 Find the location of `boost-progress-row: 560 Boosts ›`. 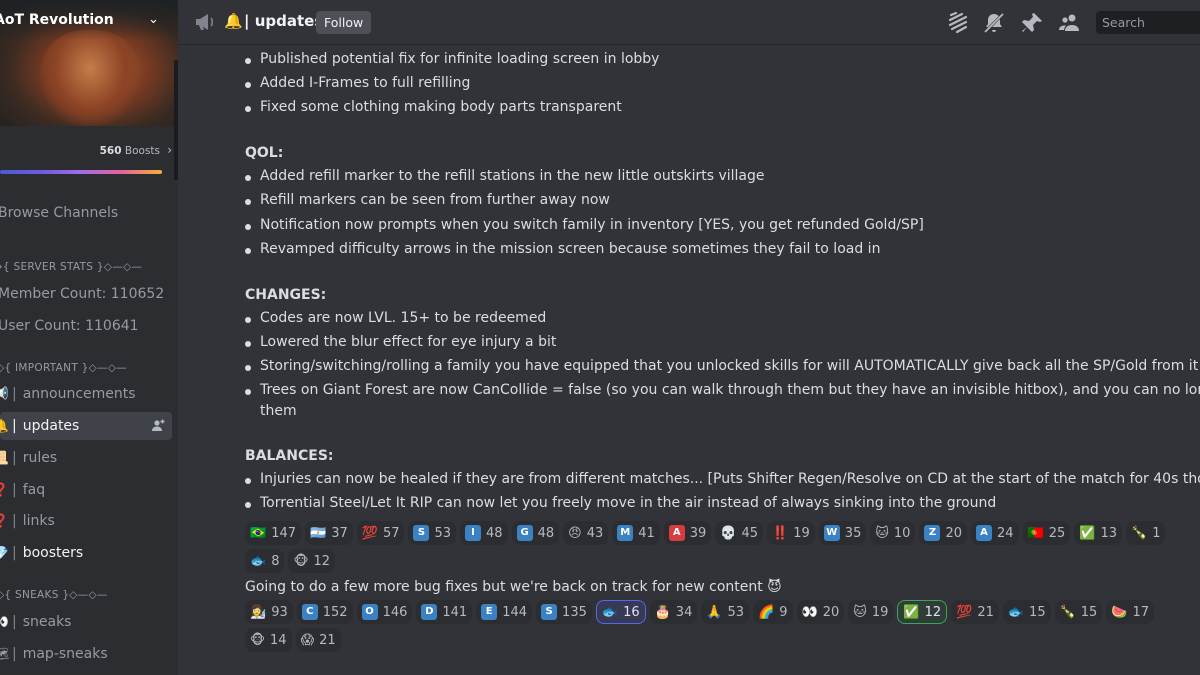

boost-progress-row: 560 Boosts › is located at coordinates (89, 152).